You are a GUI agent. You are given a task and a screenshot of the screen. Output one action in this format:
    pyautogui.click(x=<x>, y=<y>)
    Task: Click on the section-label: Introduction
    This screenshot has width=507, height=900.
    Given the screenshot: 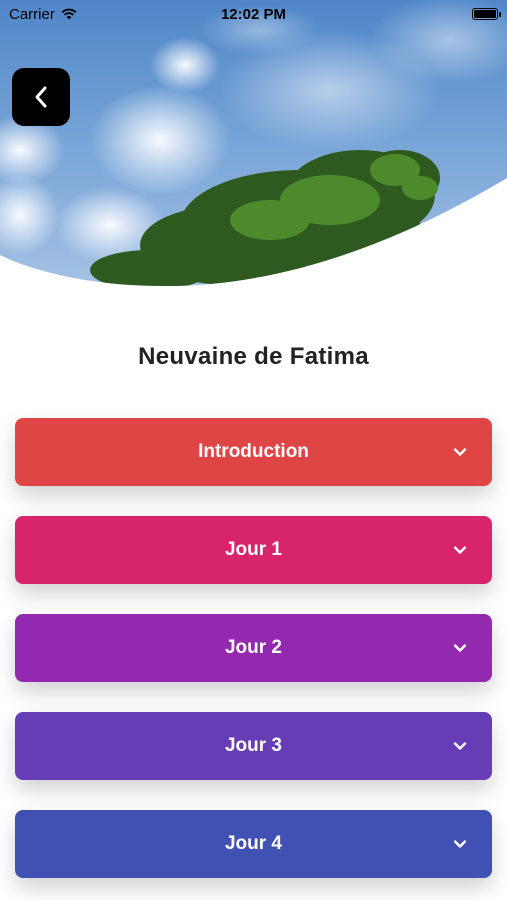 What is the action you would take?
    pyautogui.click(x=253, y=451)
    